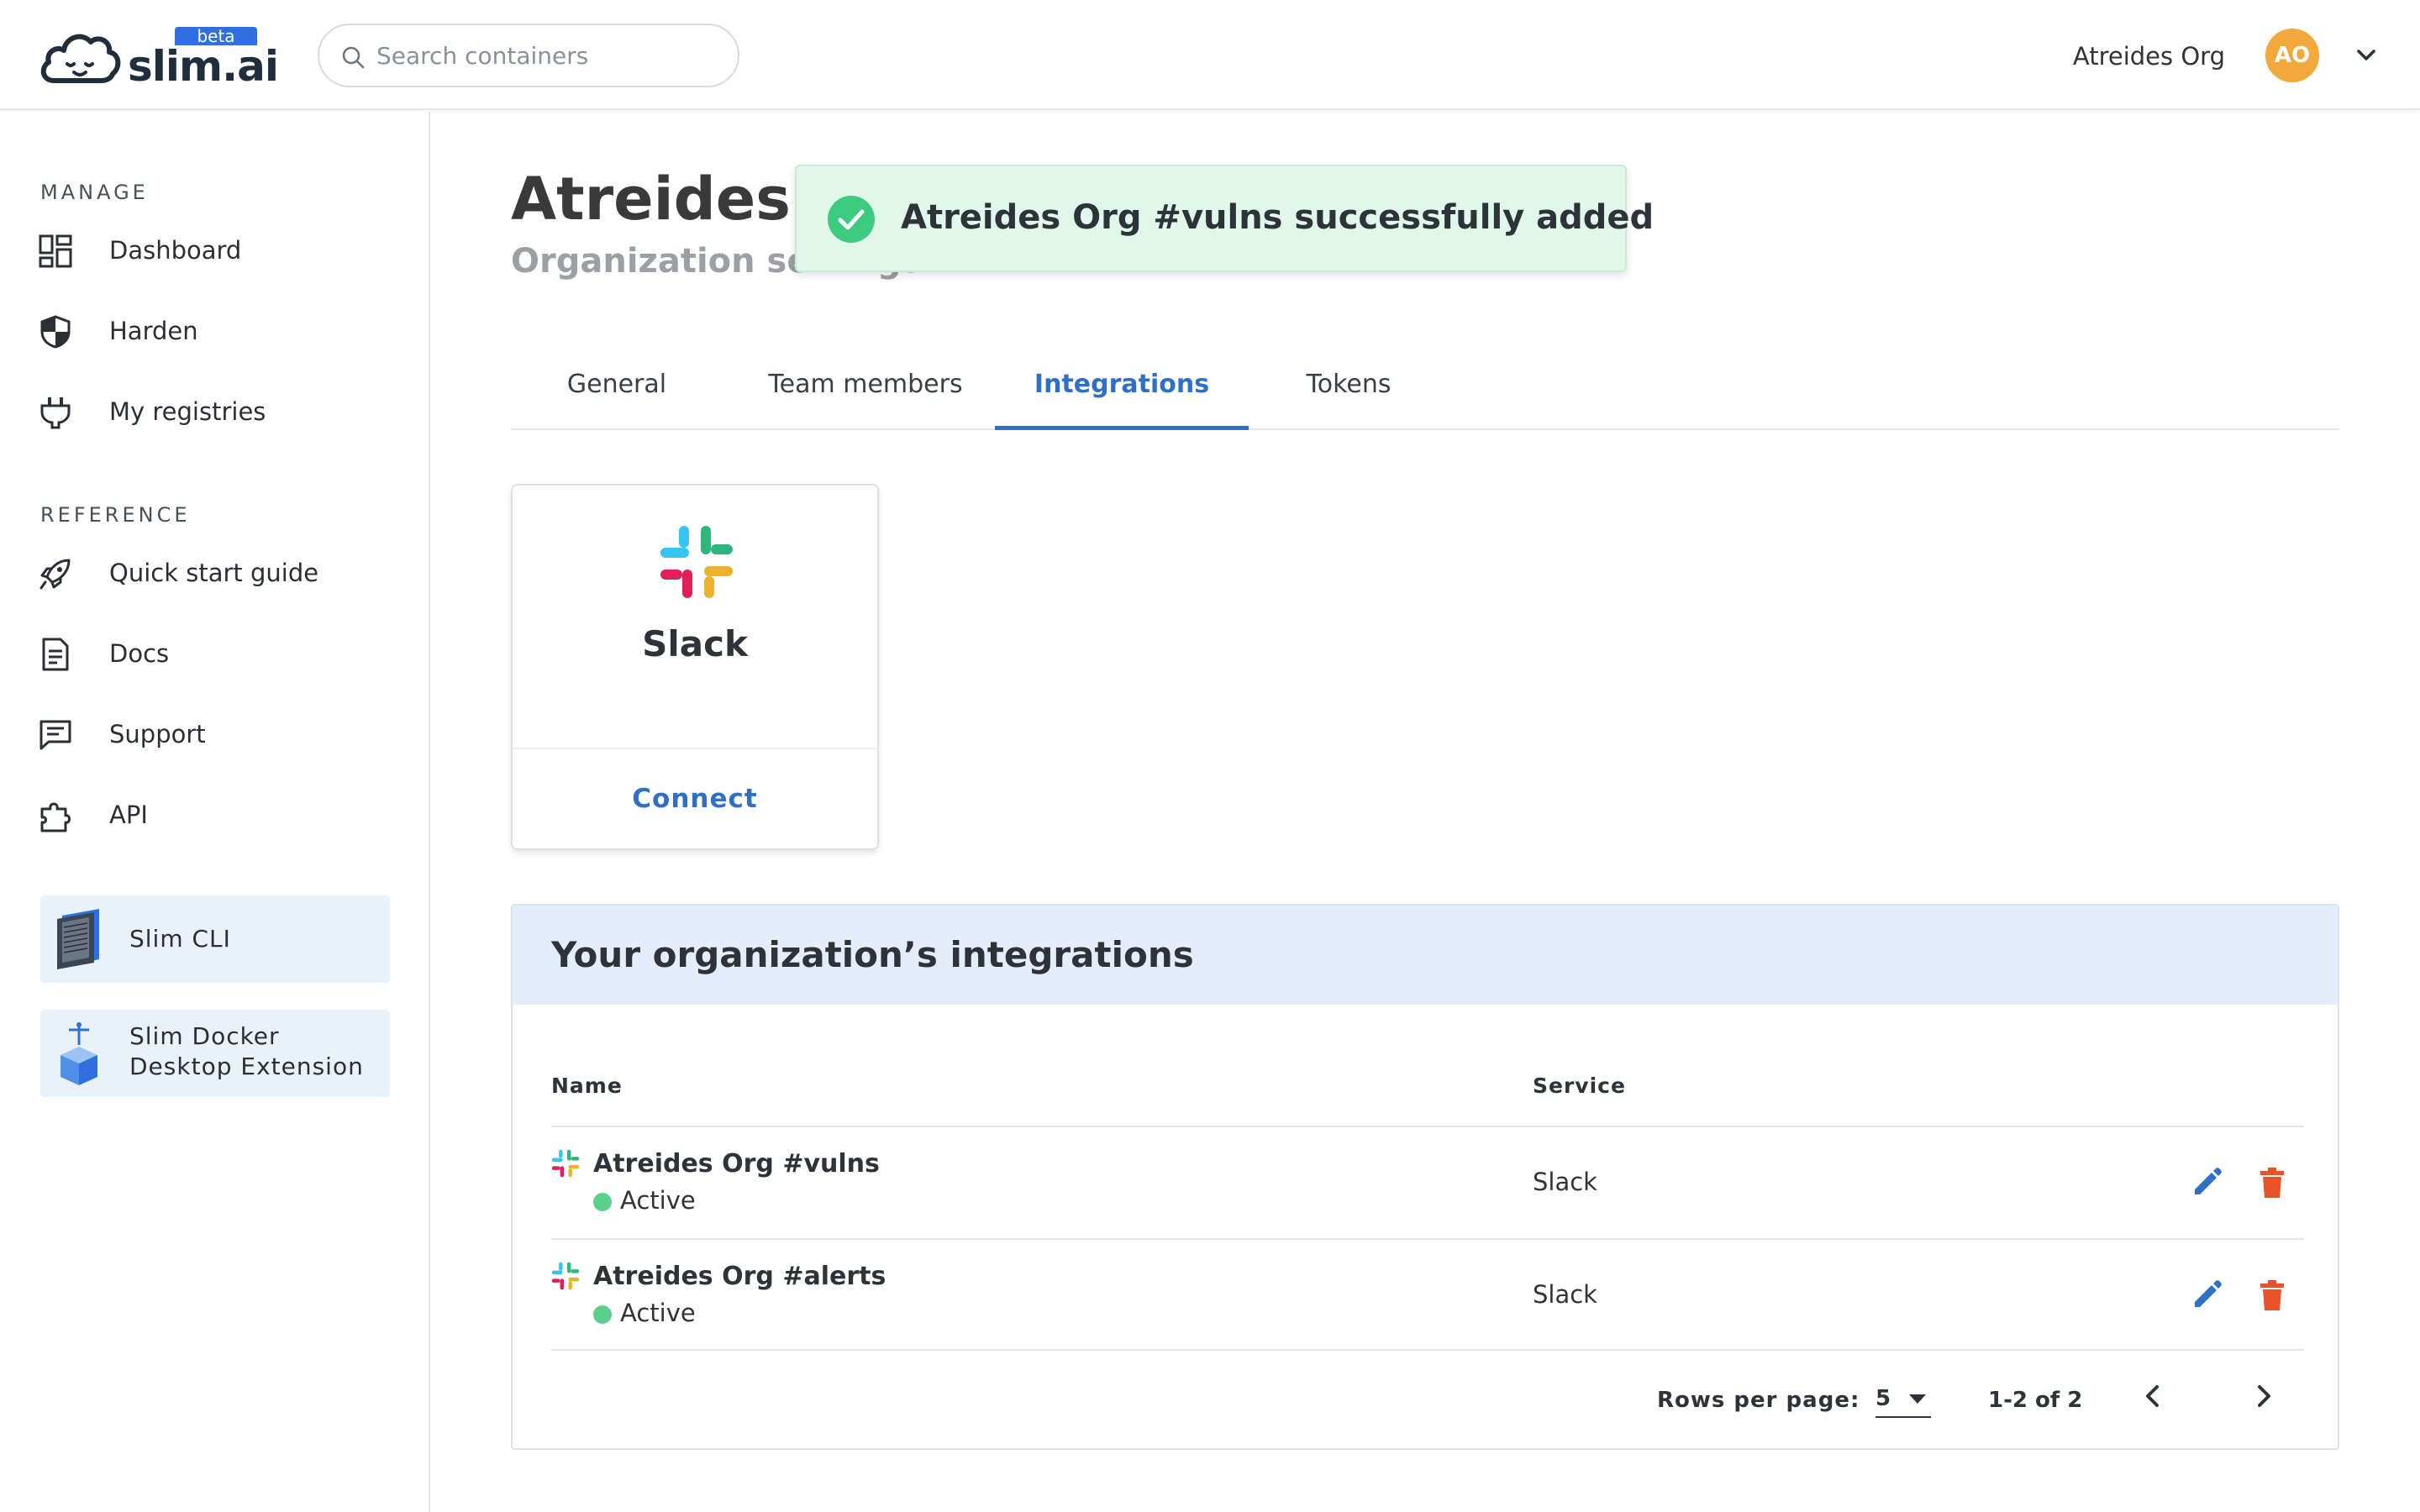 The height and width of the screenshot is (1512, 2420). I want to click on terminal-icon, so click(78, 939).